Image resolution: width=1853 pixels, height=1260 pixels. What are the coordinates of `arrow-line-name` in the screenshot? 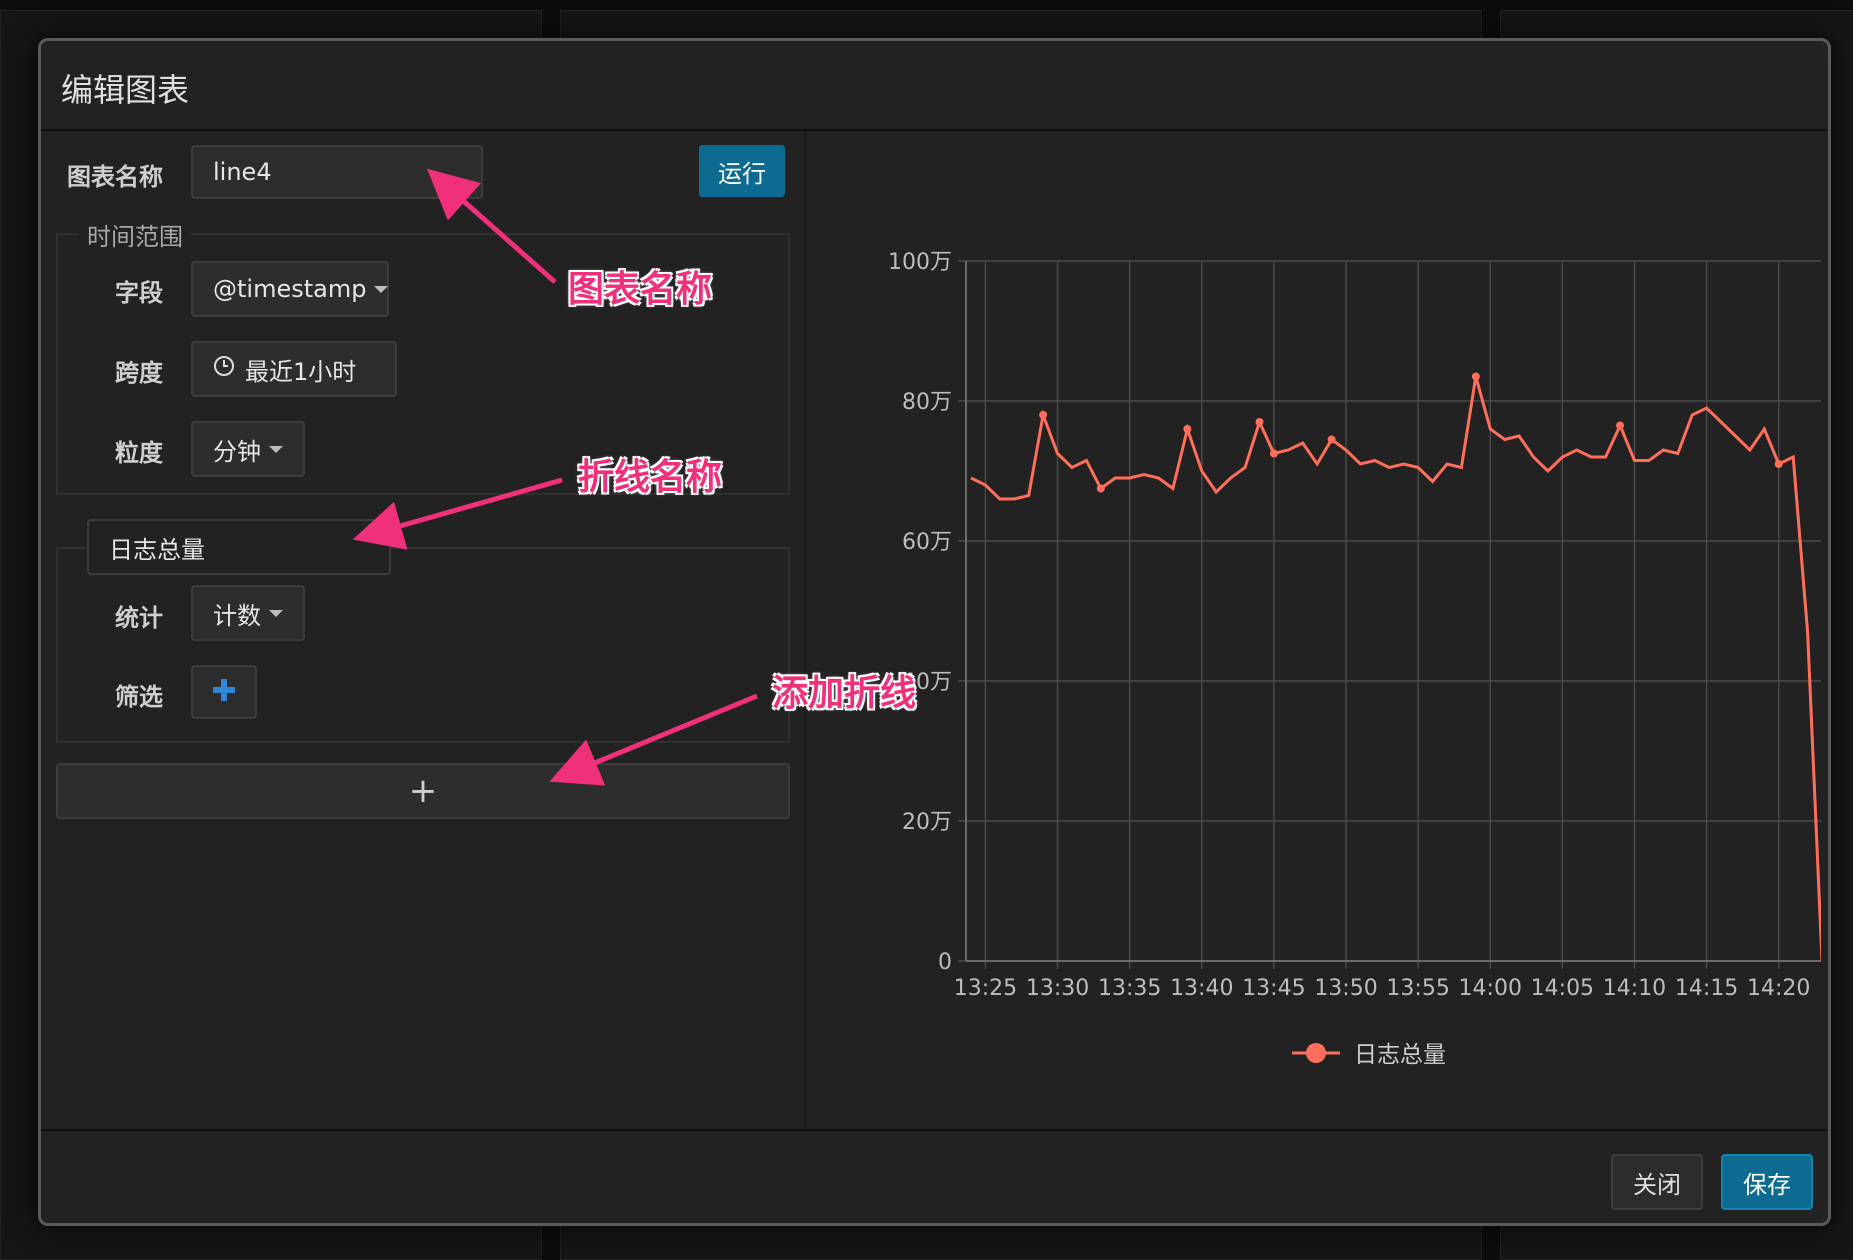 It's located at (457, 513).